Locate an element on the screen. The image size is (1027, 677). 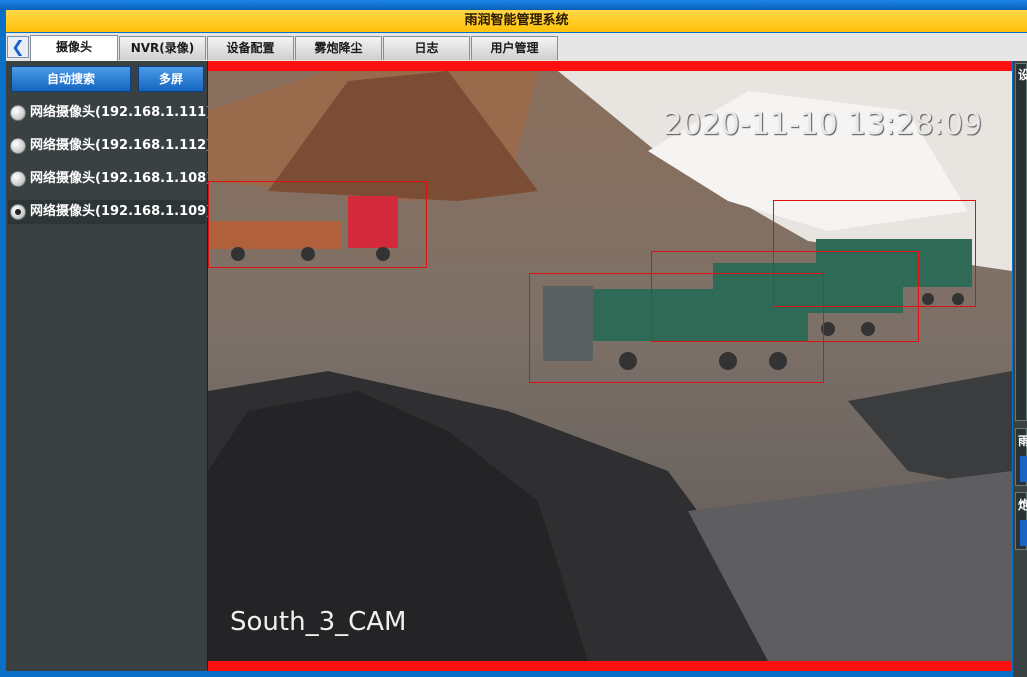
camera-list-item: 网络摄像头(192.168.1.112) is located at coordinates (110, 146).